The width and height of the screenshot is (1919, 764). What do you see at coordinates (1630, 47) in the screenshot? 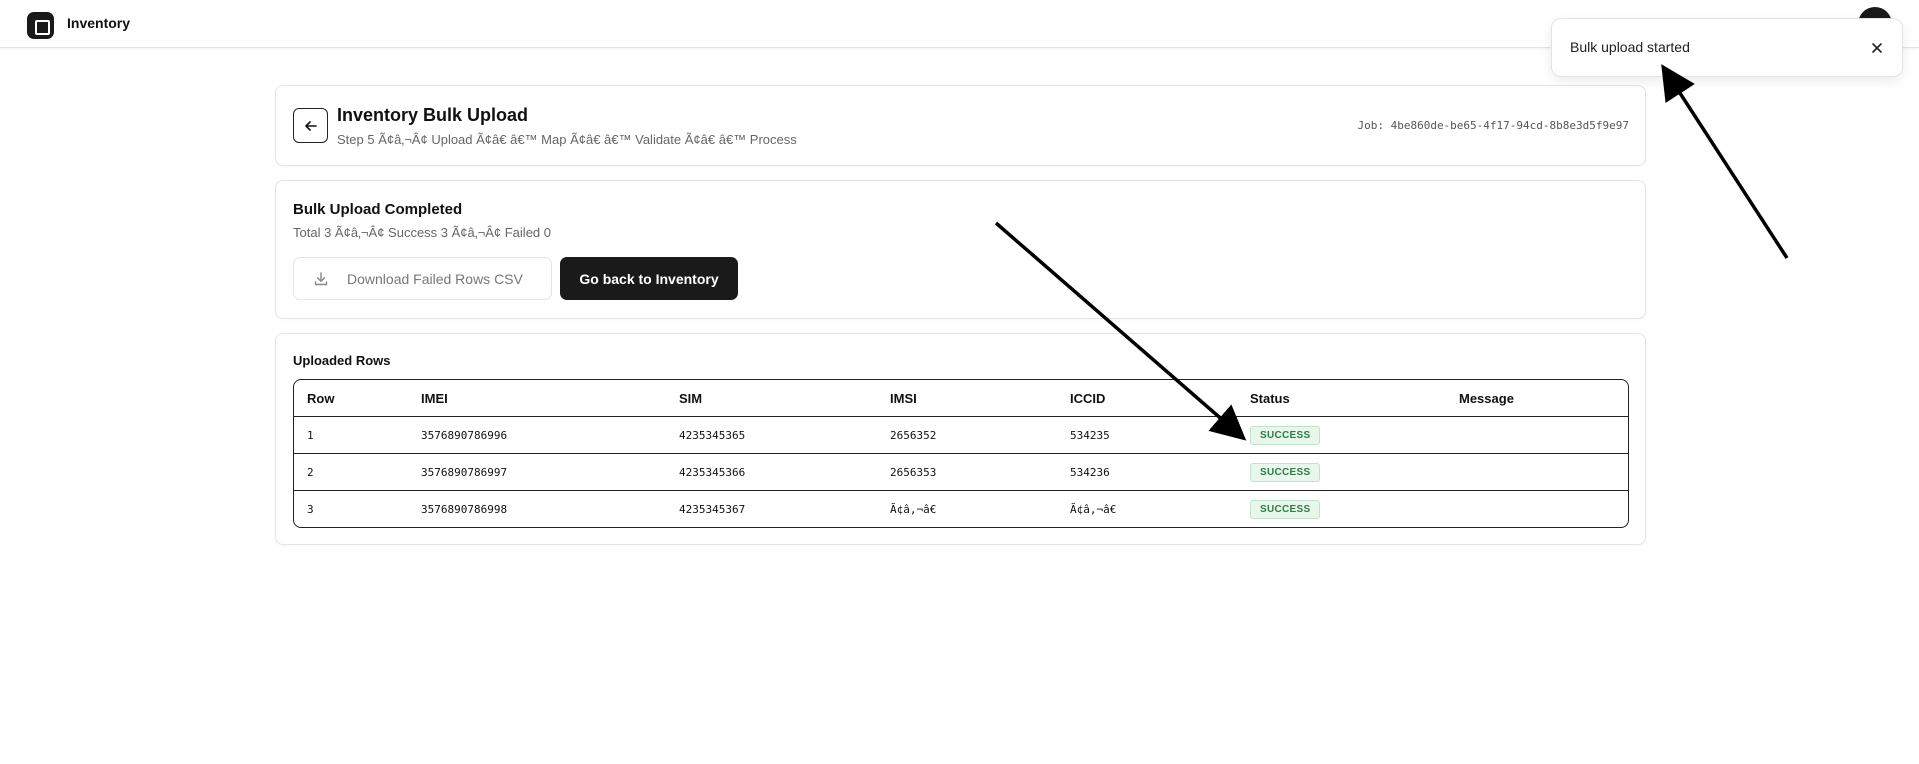
I see `toast-message: Bulk upload started` at bounding box center [1630, 47].